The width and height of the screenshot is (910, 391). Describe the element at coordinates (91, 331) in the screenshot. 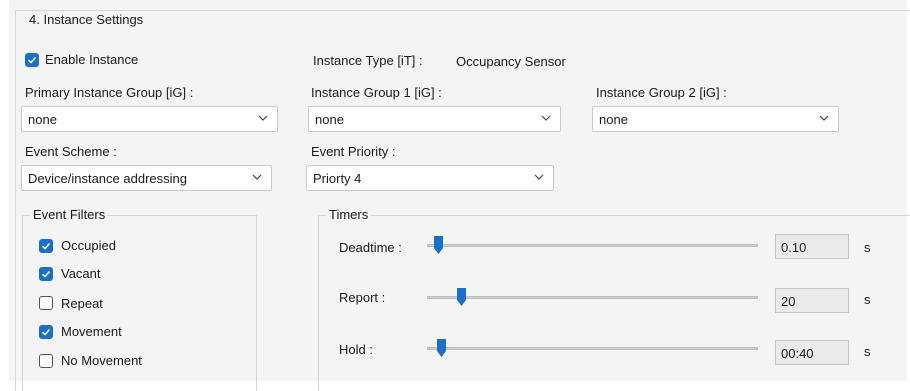

I see `filter-movement-label: Movement` at that location.